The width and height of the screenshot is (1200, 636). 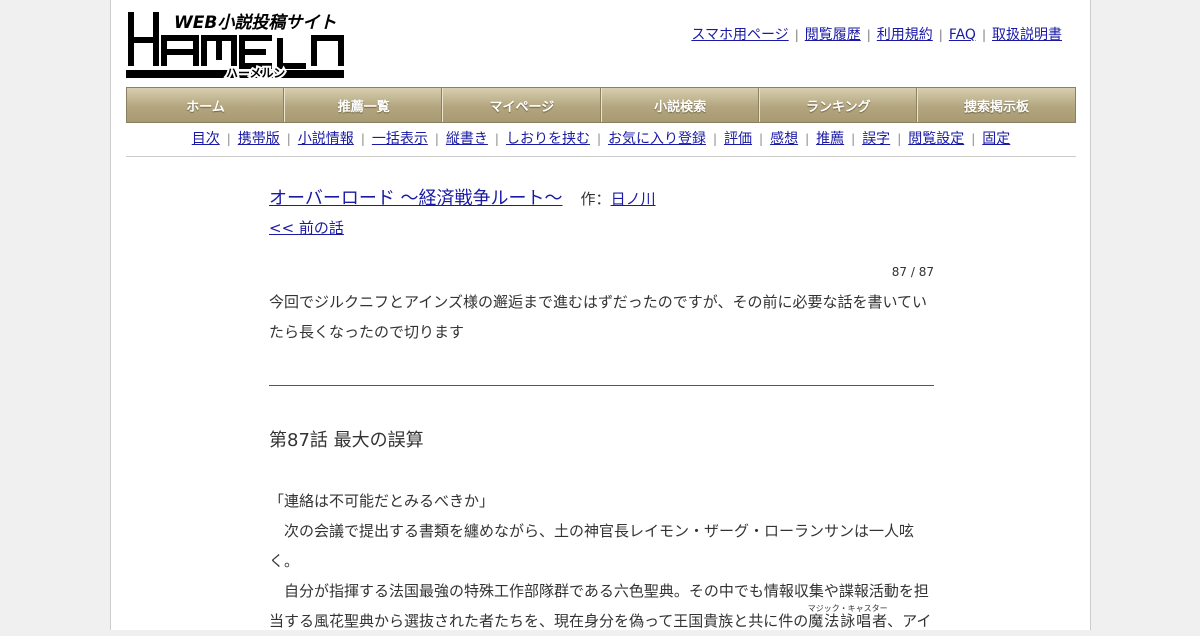 What do you see at coordinates (962, 35) in the screenshot?
I see `link-faq: FAQ` at bounding box center [962, 35].